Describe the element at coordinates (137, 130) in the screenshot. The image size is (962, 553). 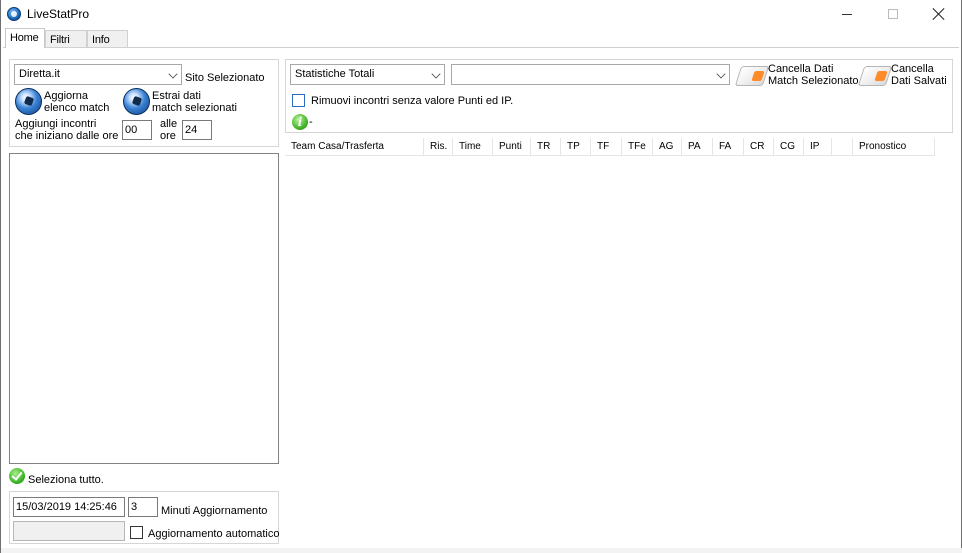
I see `from-hour-input: 00` at that location.